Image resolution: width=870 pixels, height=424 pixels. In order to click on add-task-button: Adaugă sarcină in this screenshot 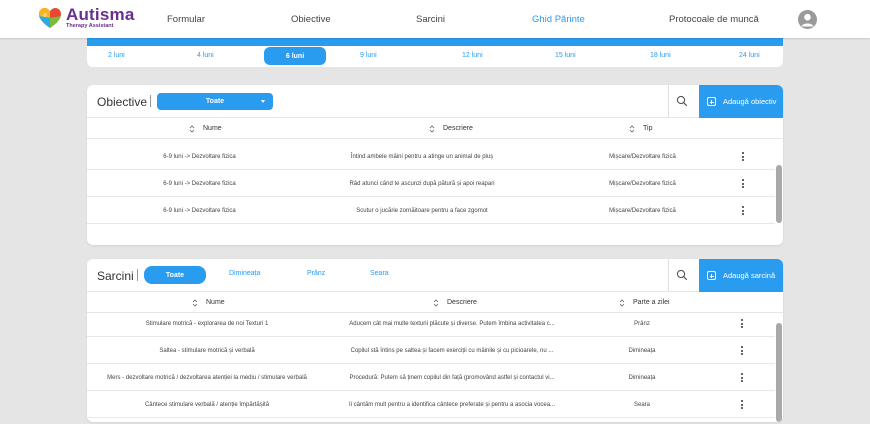, I will do `click(741, 275)`.